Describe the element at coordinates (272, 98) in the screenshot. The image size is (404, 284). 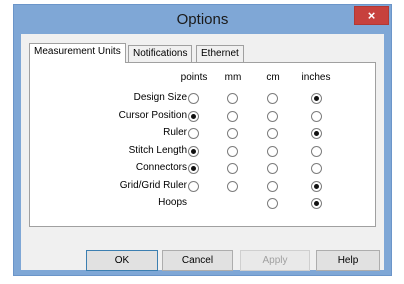
I see `radio-design-size-cm` at that location.